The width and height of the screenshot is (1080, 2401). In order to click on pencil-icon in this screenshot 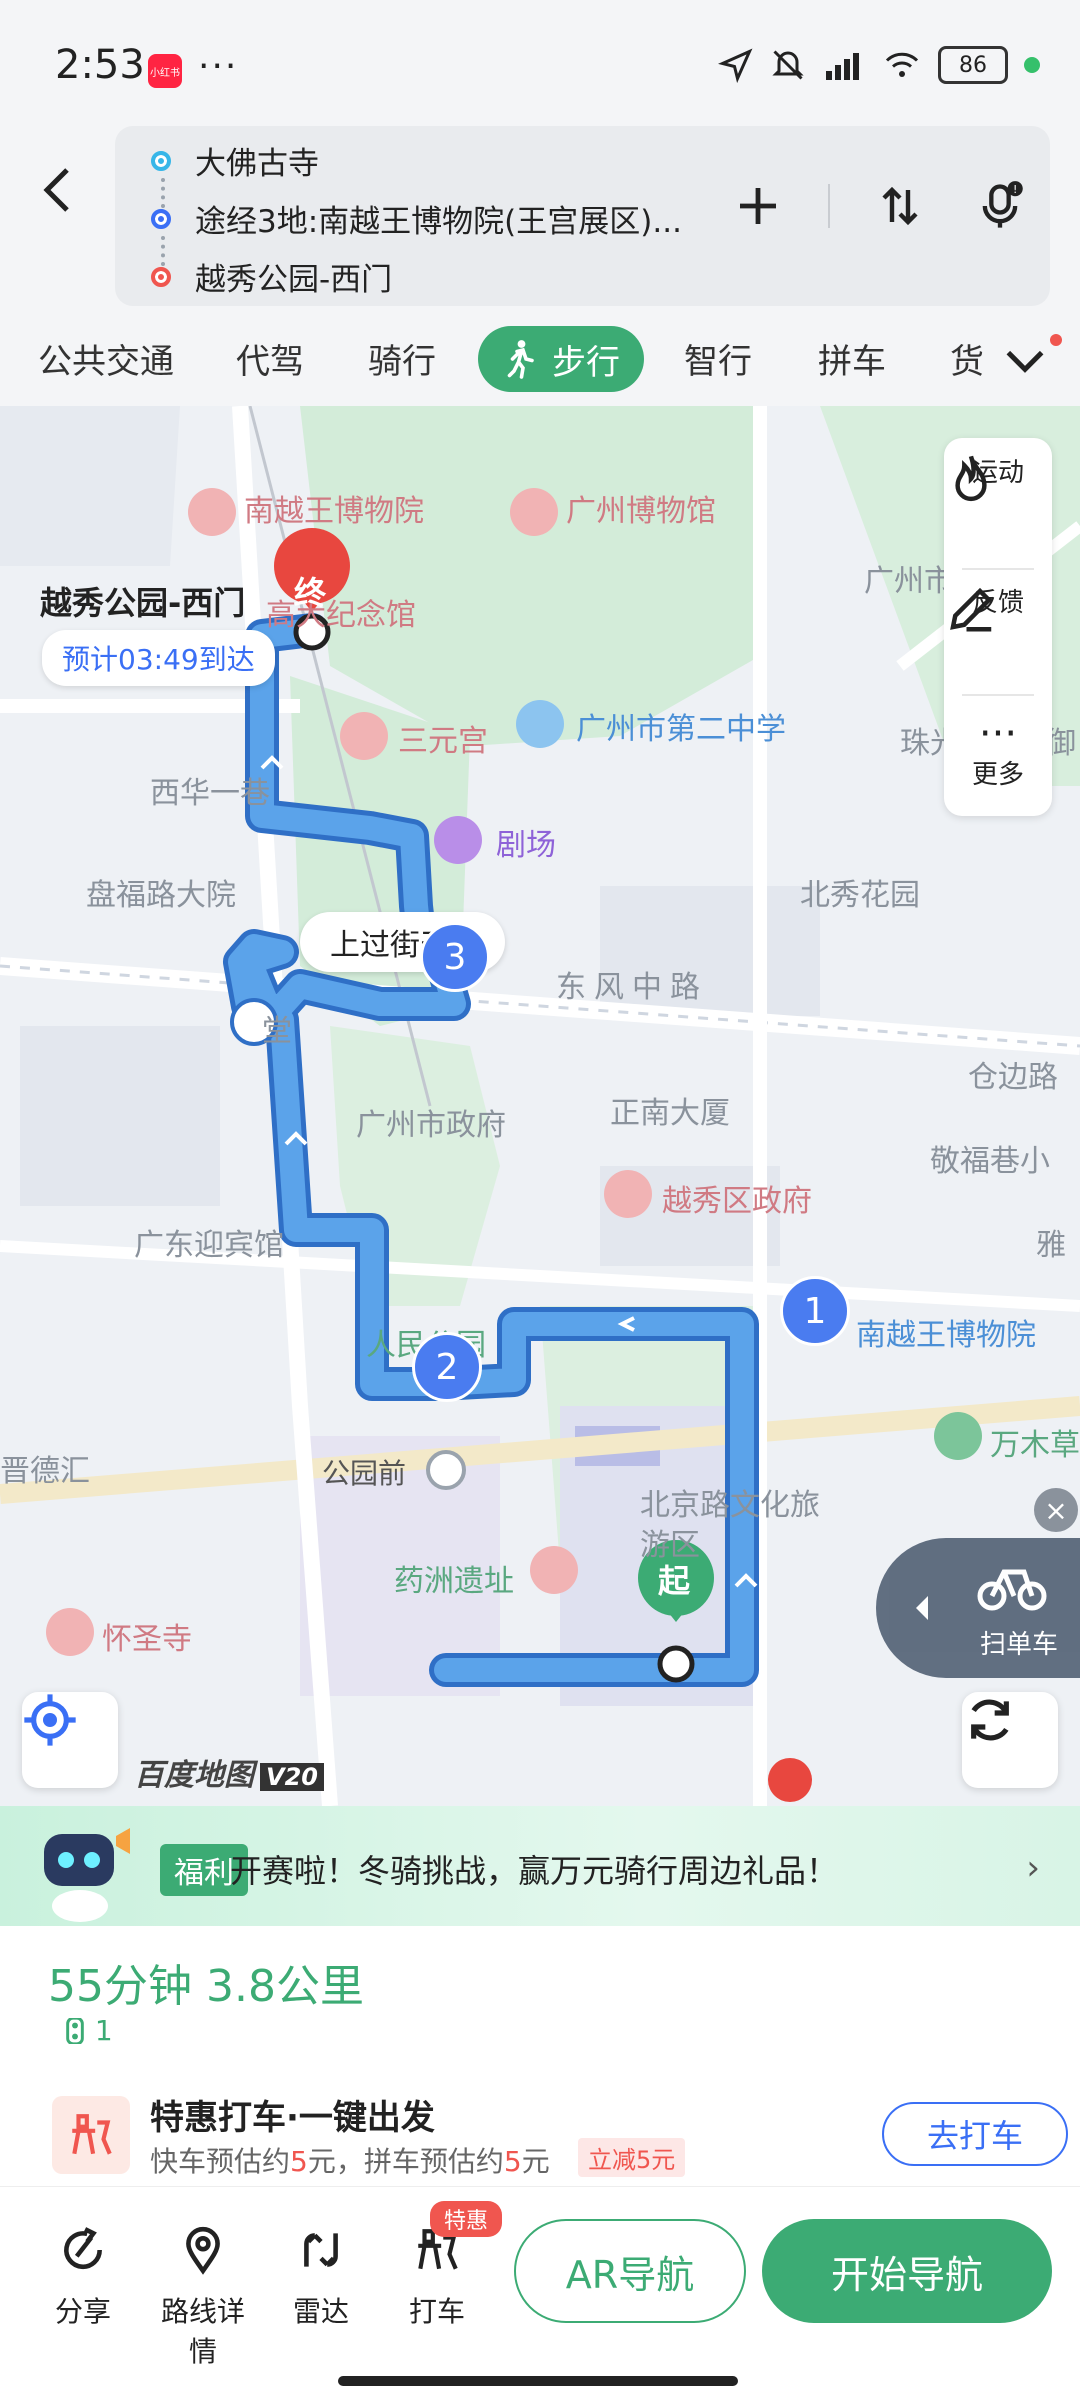, I will do `click(971, 609)`.